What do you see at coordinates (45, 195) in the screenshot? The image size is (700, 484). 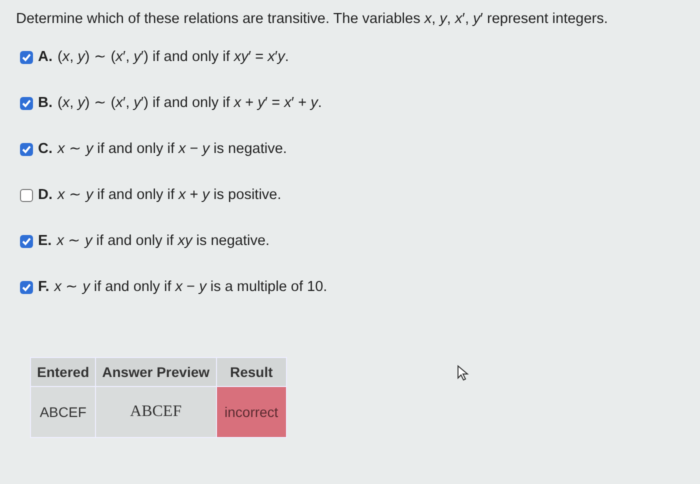 I see `option-letter: D.` at bounding box center [45, 195].